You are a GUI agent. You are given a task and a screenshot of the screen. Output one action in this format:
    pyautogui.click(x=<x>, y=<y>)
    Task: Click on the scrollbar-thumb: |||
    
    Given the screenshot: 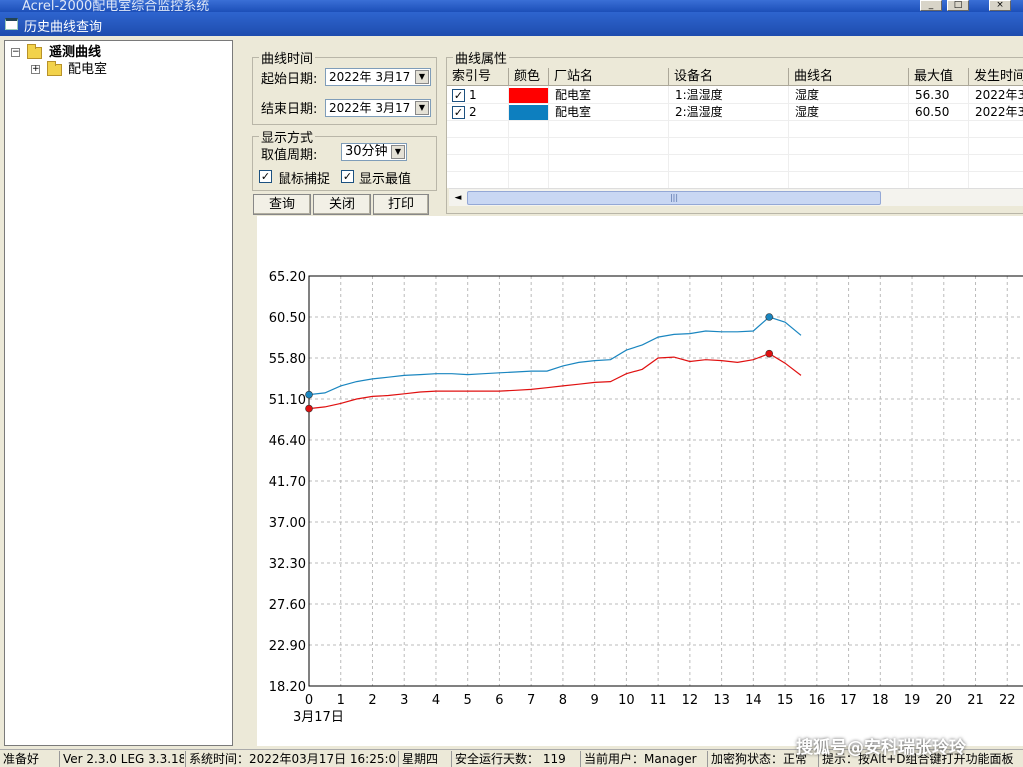 What is the action you would take?
    pyautogui.click(x=674, y=198)
    